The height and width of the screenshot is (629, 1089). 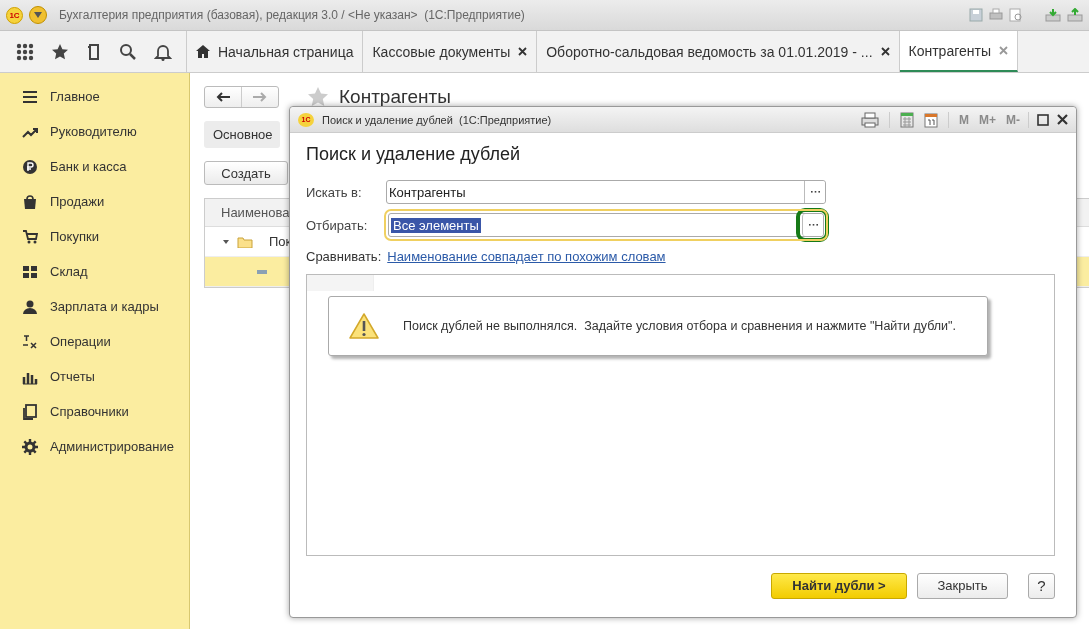 I want to click on save-icon, so click(x=976, y=15).